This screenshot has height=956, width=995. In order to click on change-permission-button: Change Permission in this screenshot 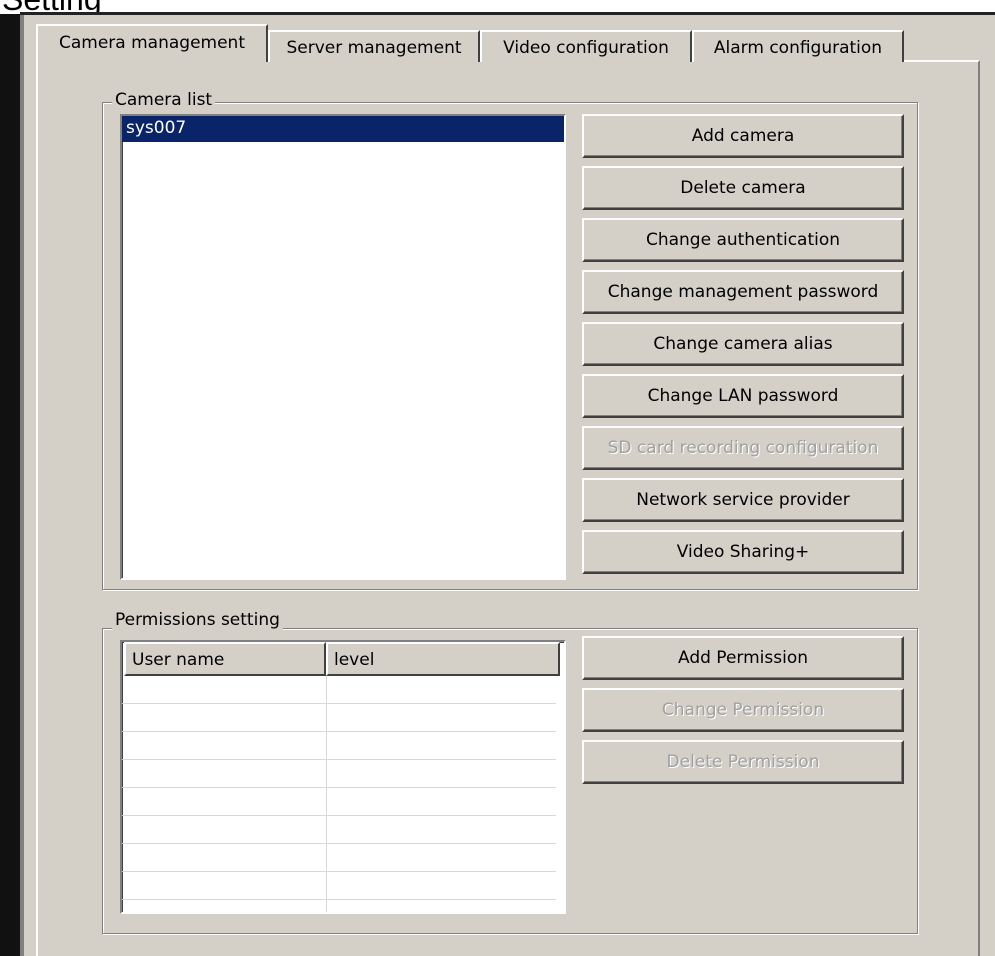, I will do `click(743, 710)`.